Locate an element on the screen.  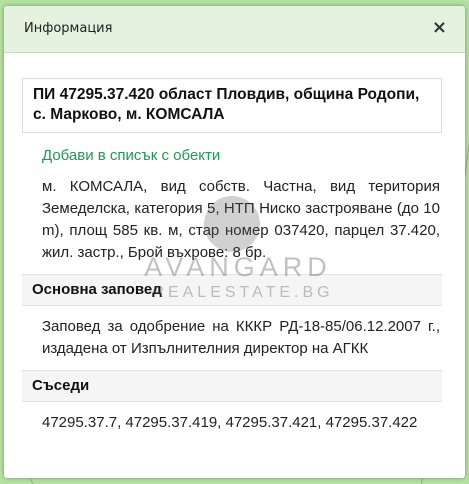
add-to-list-link: Добави в списък с обекти is located at coordinates (242, 156).